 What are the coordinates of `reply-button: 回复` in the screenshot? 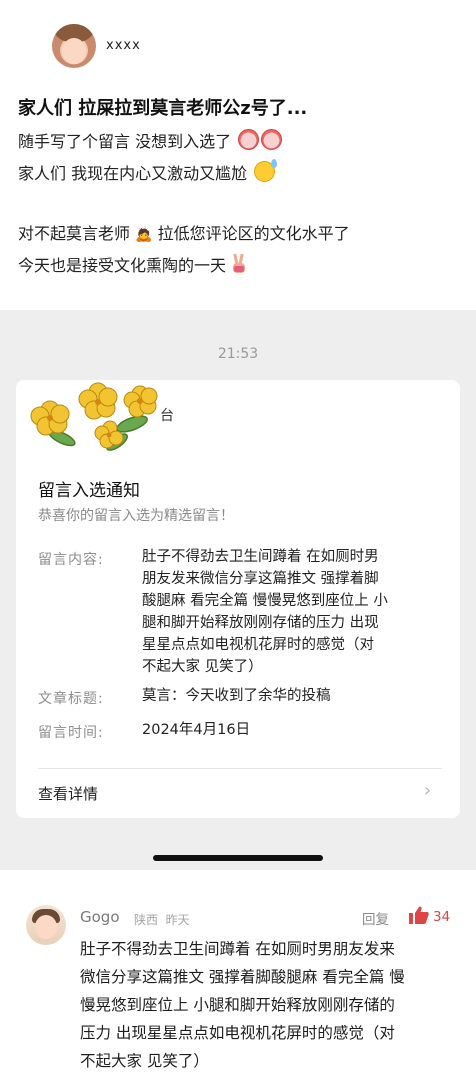 It's located at (375, 918).